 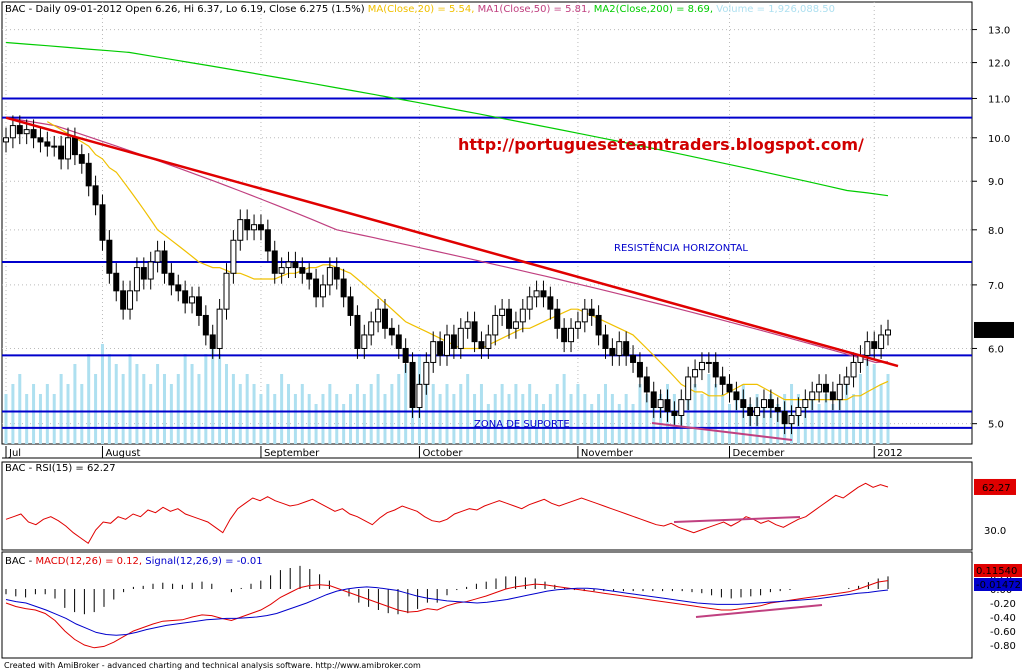 I want to click on price-tick-label: 12.0, so click(x=999, y=64).